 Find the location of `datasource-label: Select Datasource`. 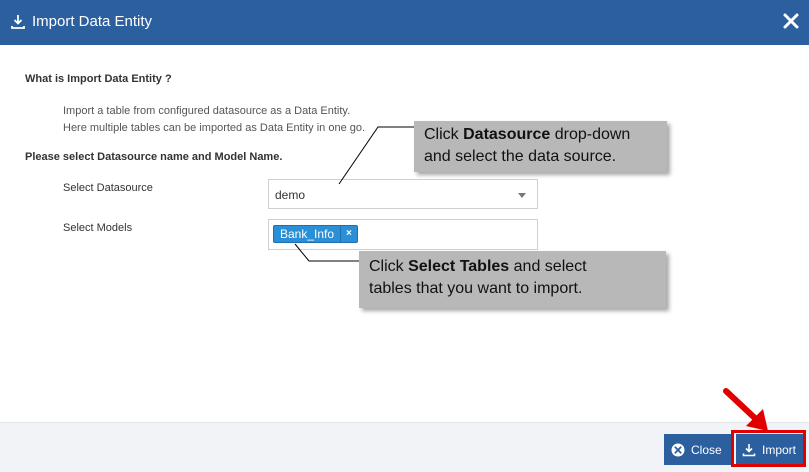

datasource-label: Select Datasource is located at coordinates (108, 188).